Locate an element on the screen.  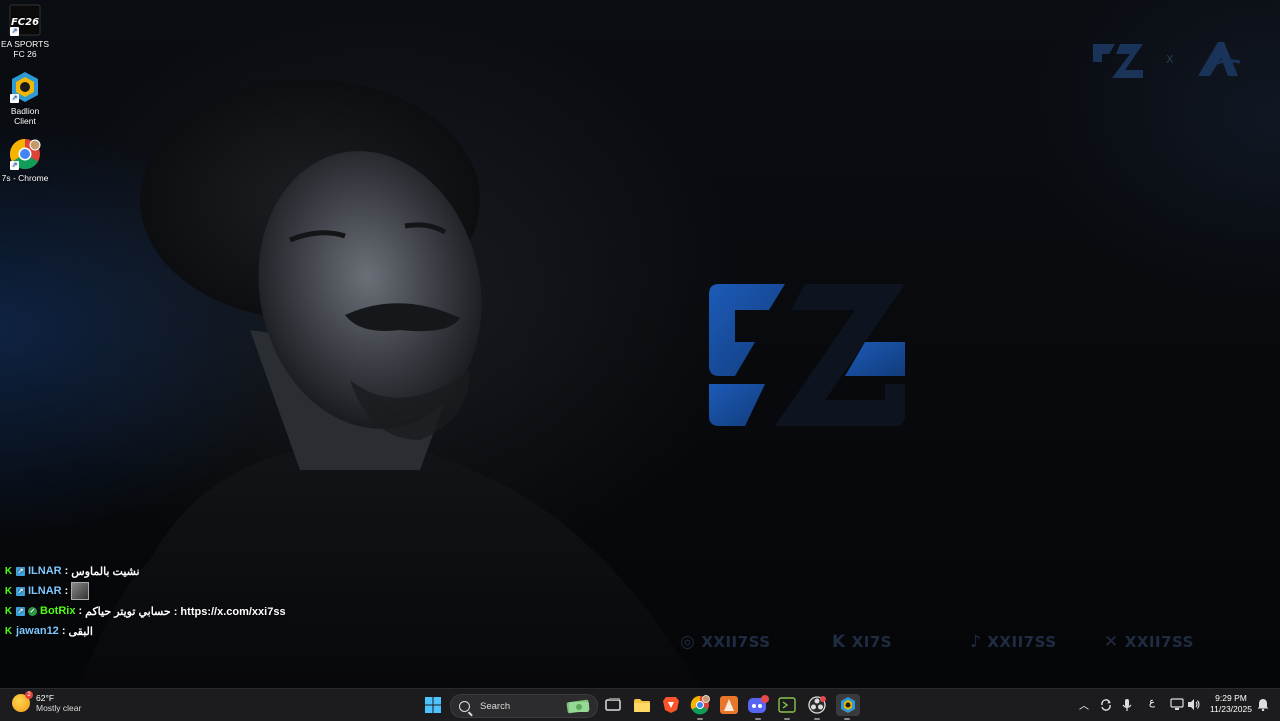
vlc-cone-icon is located at coordinates (729, 705).